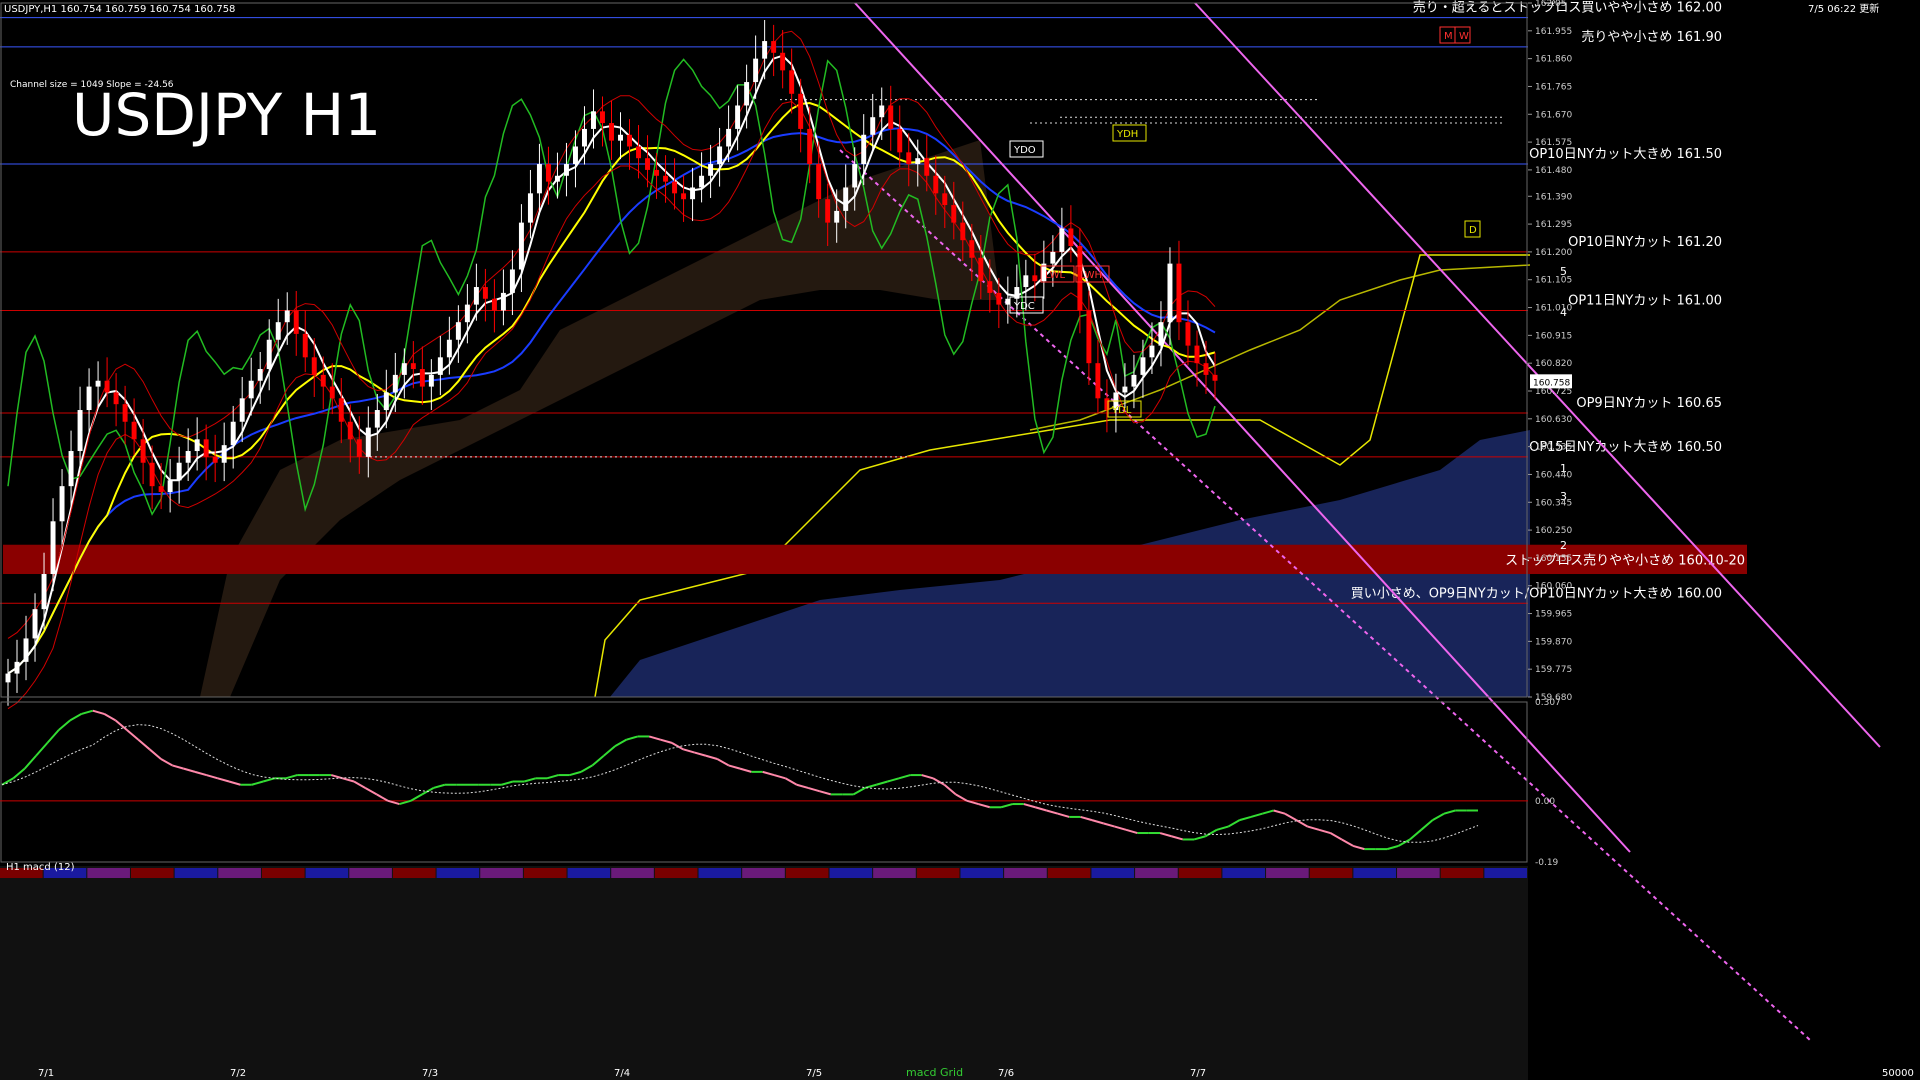 The image size is (1920, 1080). I want to click on y-tick-label: 160.725, so click(1553, 392).